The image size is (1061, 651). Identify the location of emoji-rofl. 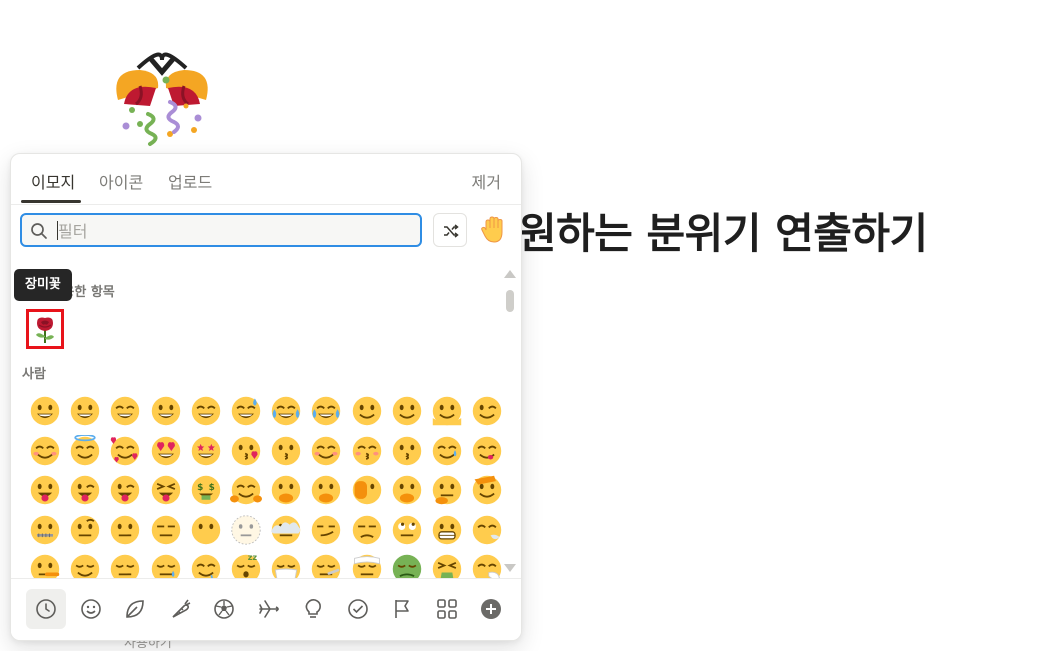
(286, 411).